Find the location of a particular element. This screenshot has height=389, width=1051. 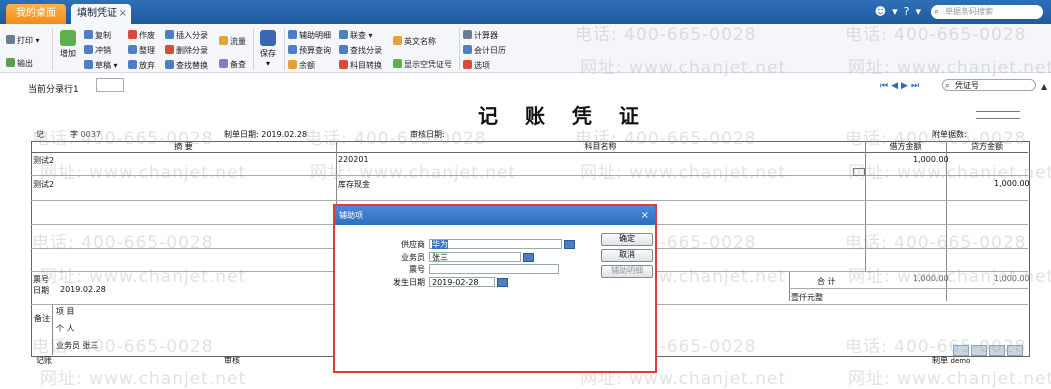

bill-date-label: 日期 is located at coordinates (41, 290).